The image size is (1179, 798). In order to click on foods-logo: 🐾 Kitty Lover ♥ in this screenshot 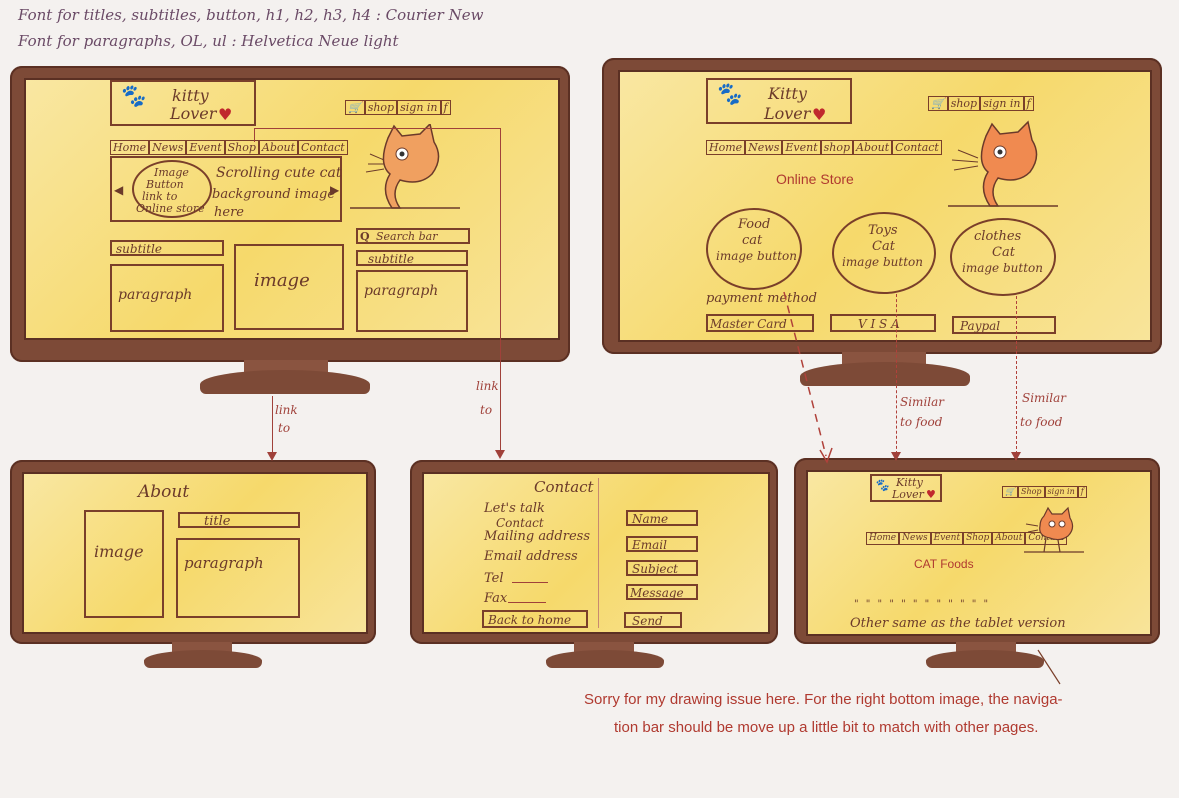, I will do `click(906, 488)`.